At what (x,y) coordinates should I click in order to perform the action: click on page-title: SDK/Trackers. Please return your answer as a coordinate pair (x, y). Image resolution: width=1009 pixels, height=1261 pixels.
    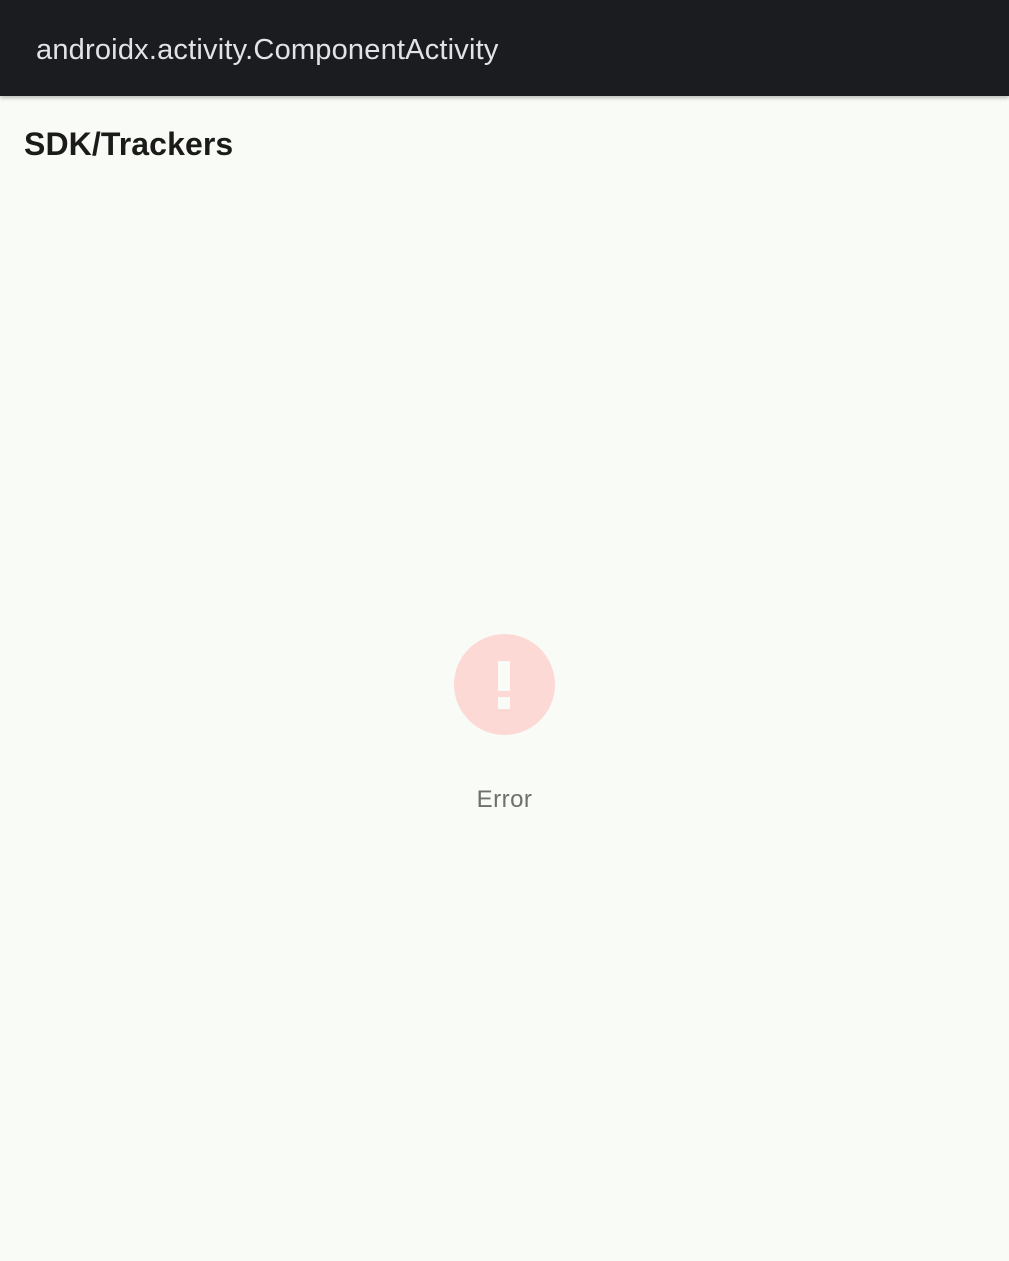
    Looking at the image, I should click on (129, 144).